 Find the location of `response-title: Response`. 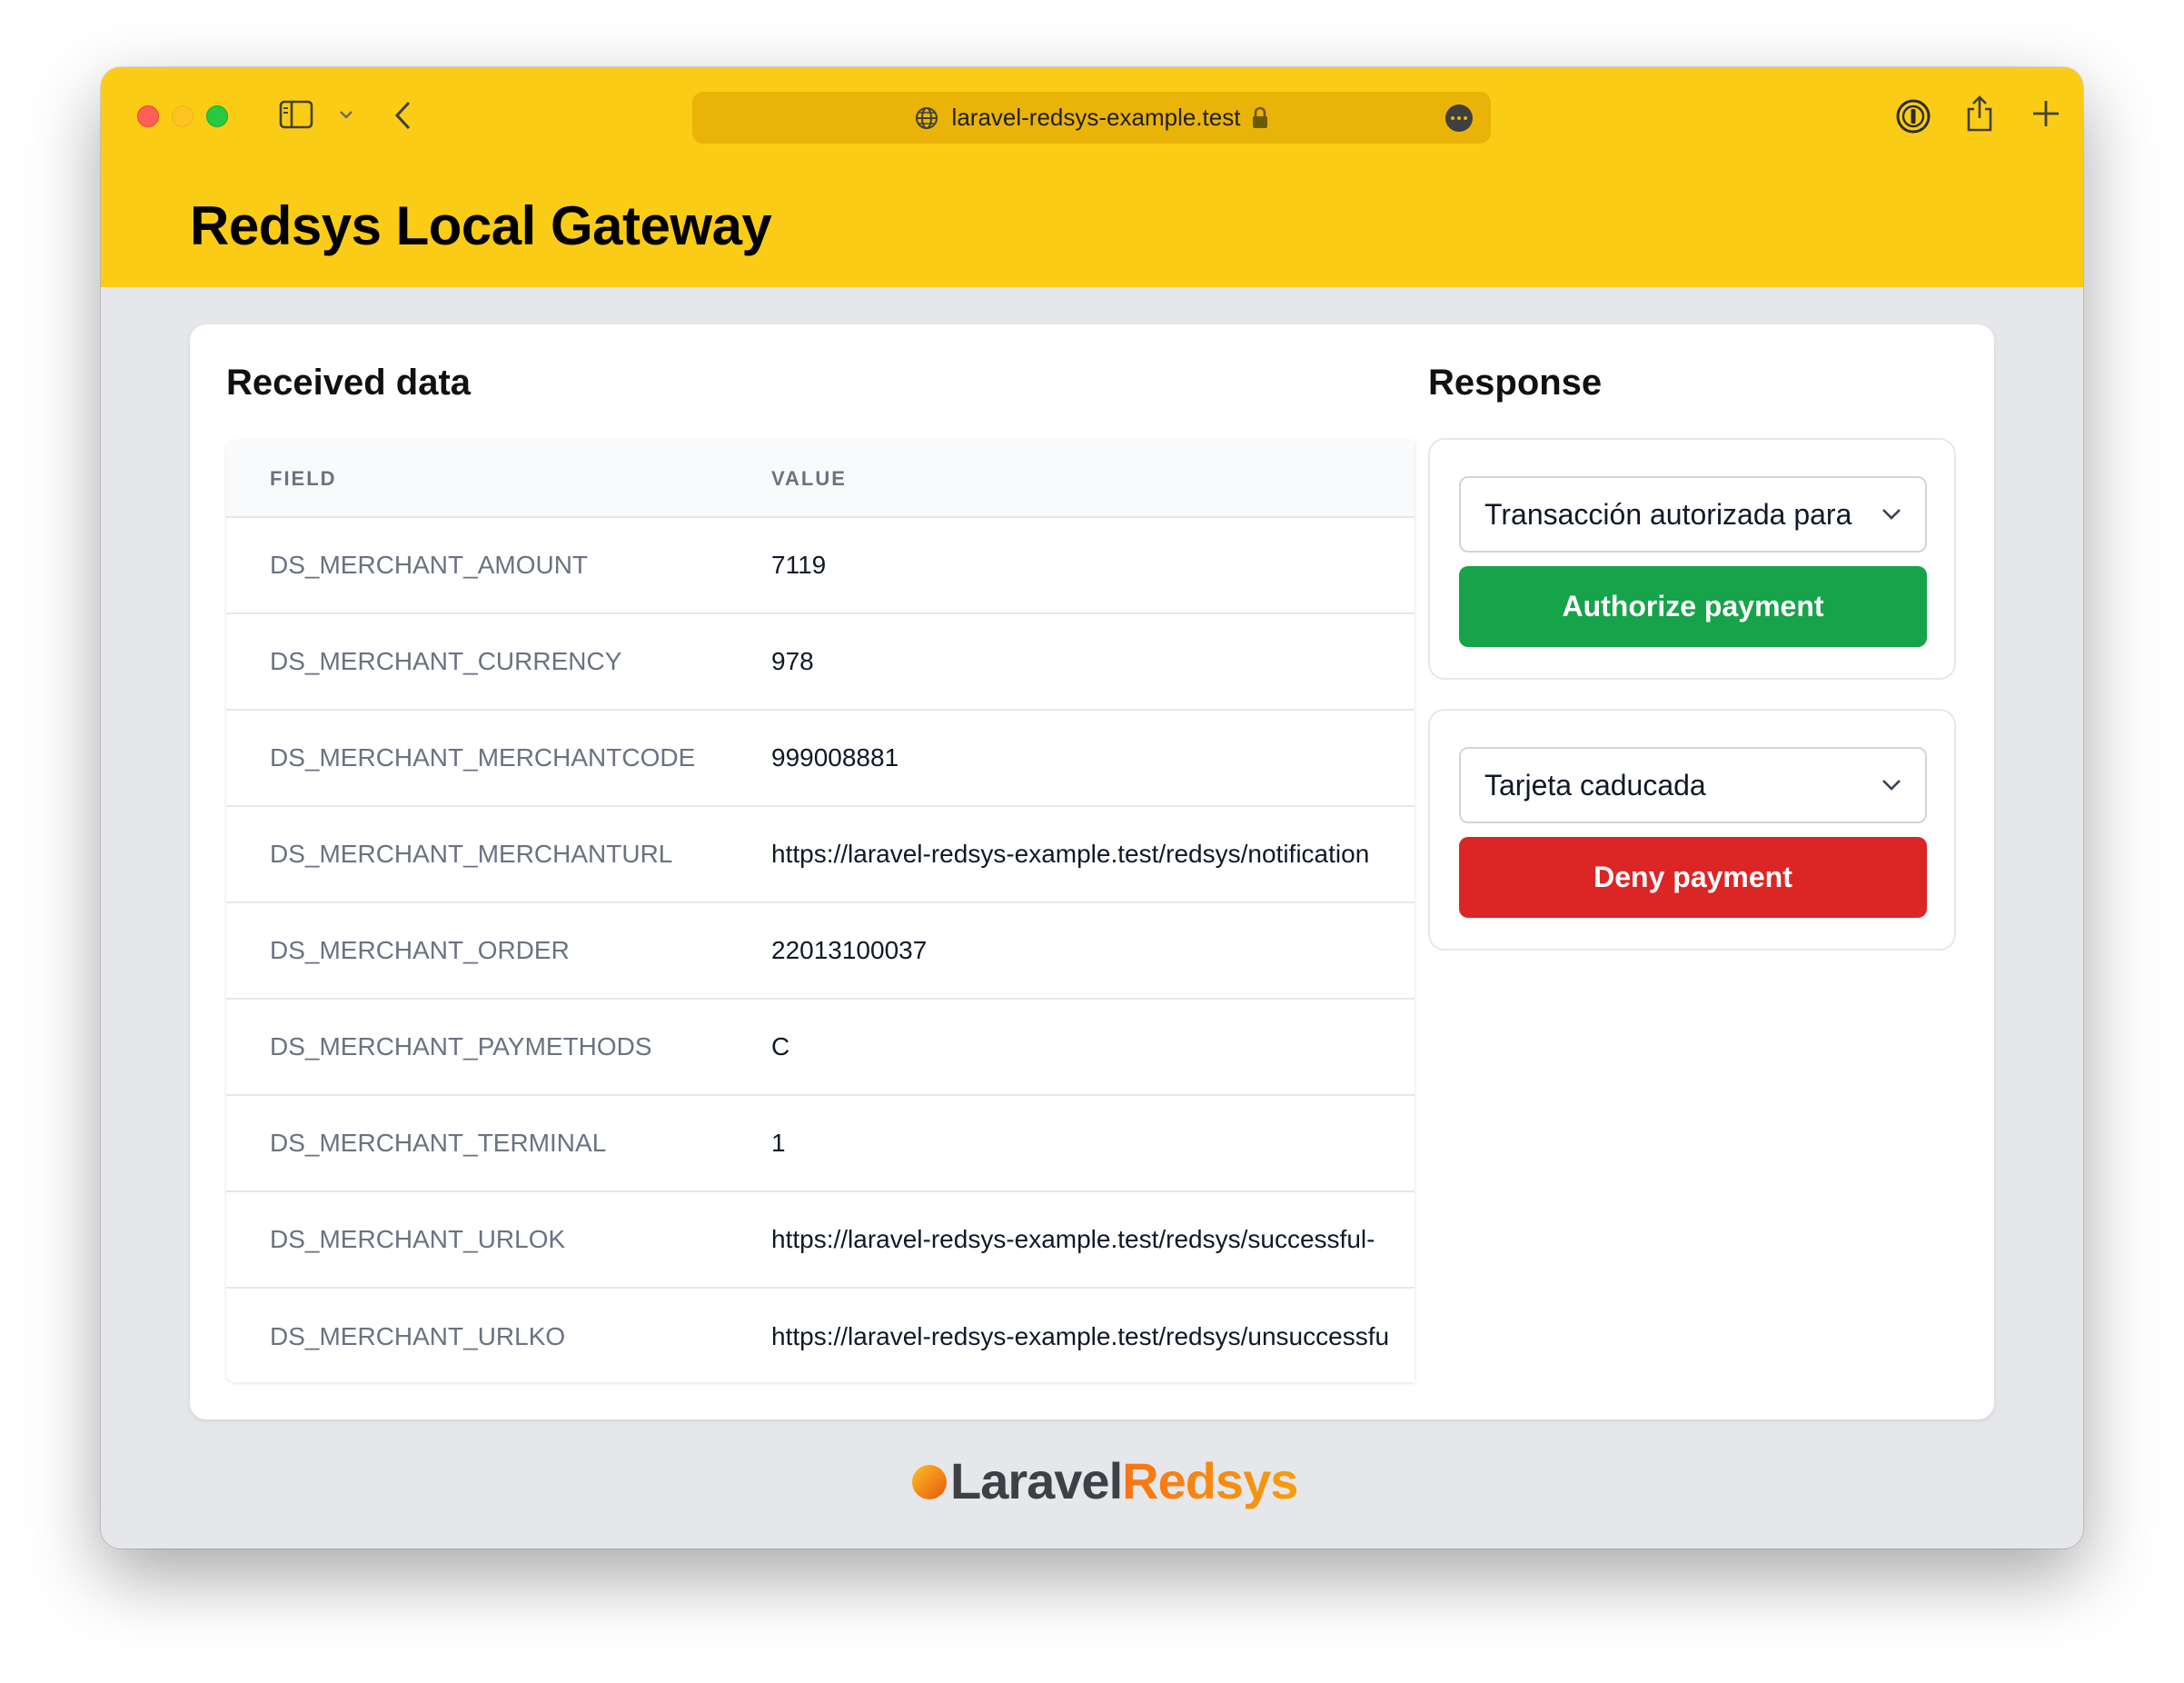

response-title: Response is located at coordinates (1515, 383).